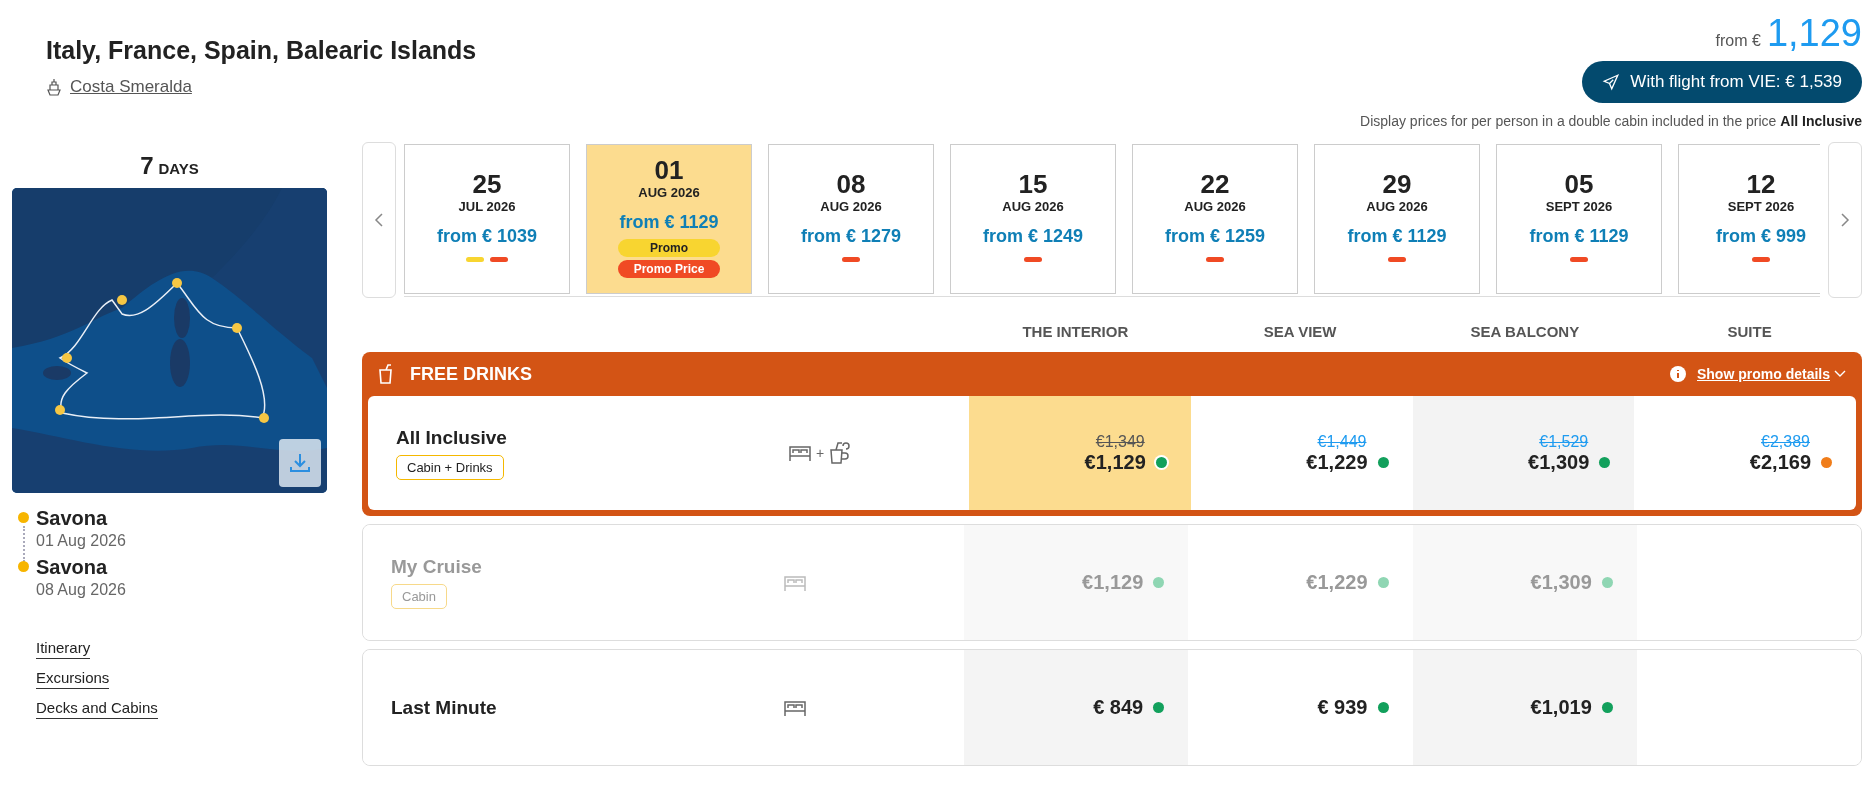 The image size is (1870, 800). What do you see at coordinates (1611, 121) in the screenshot?
I see `price-note: Display prices for per person in a double cabin included in the price All Inclusive` at bounding box center [1611, 121].